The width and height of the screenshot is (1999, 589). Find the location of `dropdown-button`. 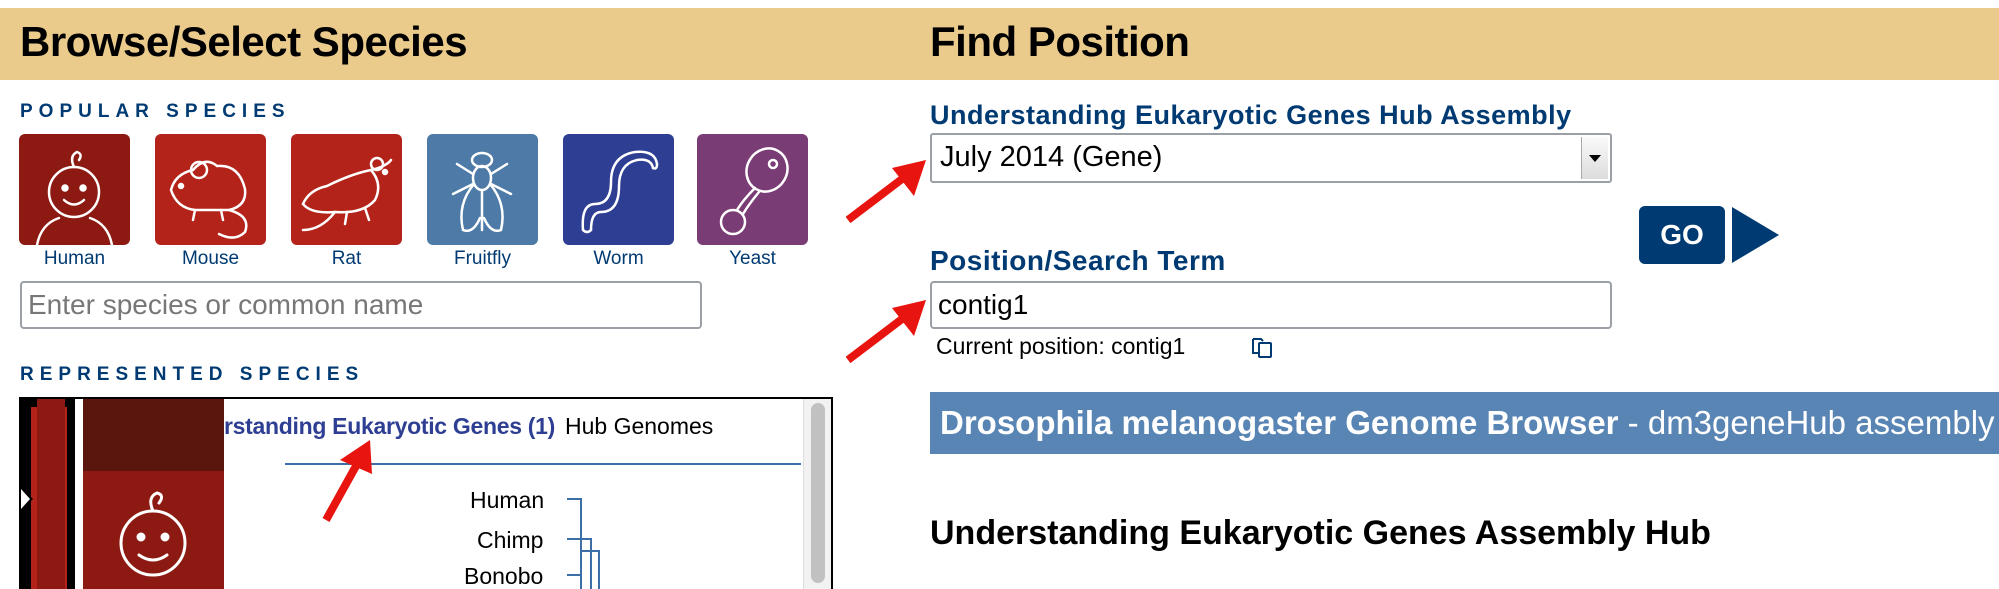

dropdown-button is located at coordinates (1594, 158).